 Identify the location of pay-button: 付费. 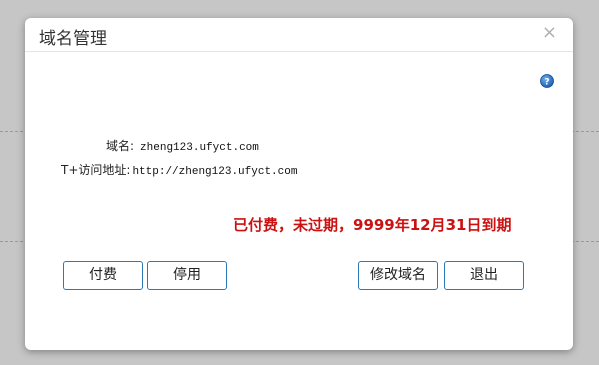
(103, 275).